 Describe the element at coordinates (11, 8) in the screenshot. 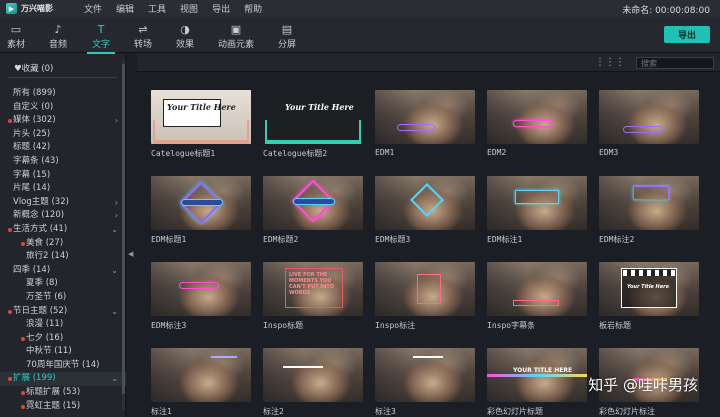

I see `logo-icon: ▶` at that location.